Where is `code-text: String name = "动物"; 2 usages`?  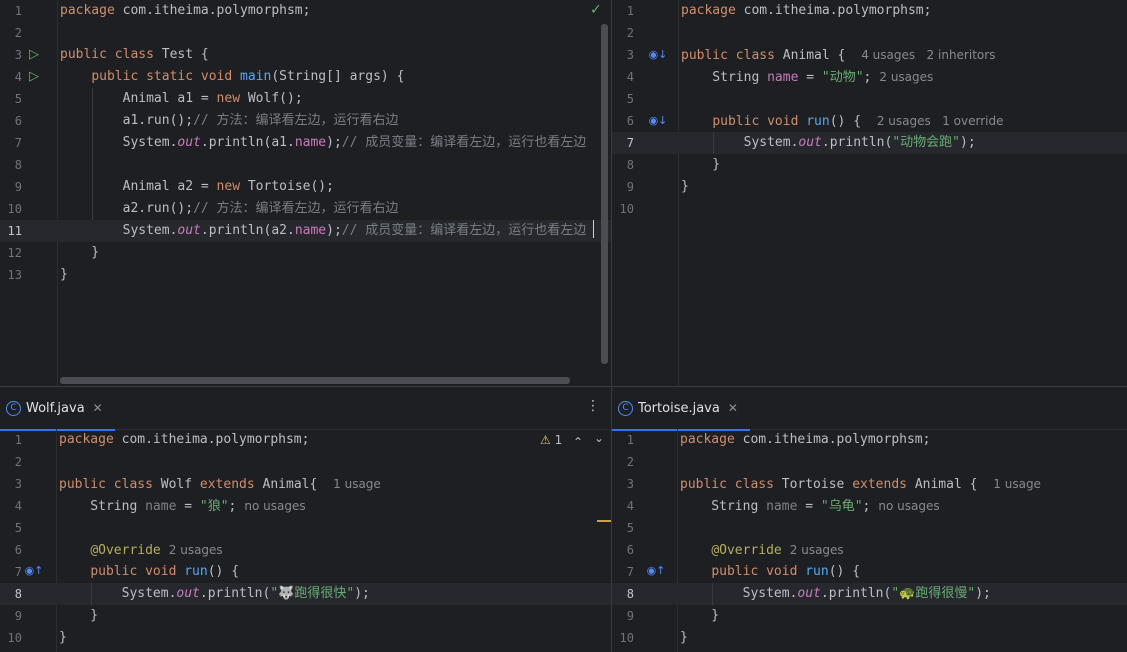 code-text: String name = "动物"; 2 usages is located at coordinates (807, 77).